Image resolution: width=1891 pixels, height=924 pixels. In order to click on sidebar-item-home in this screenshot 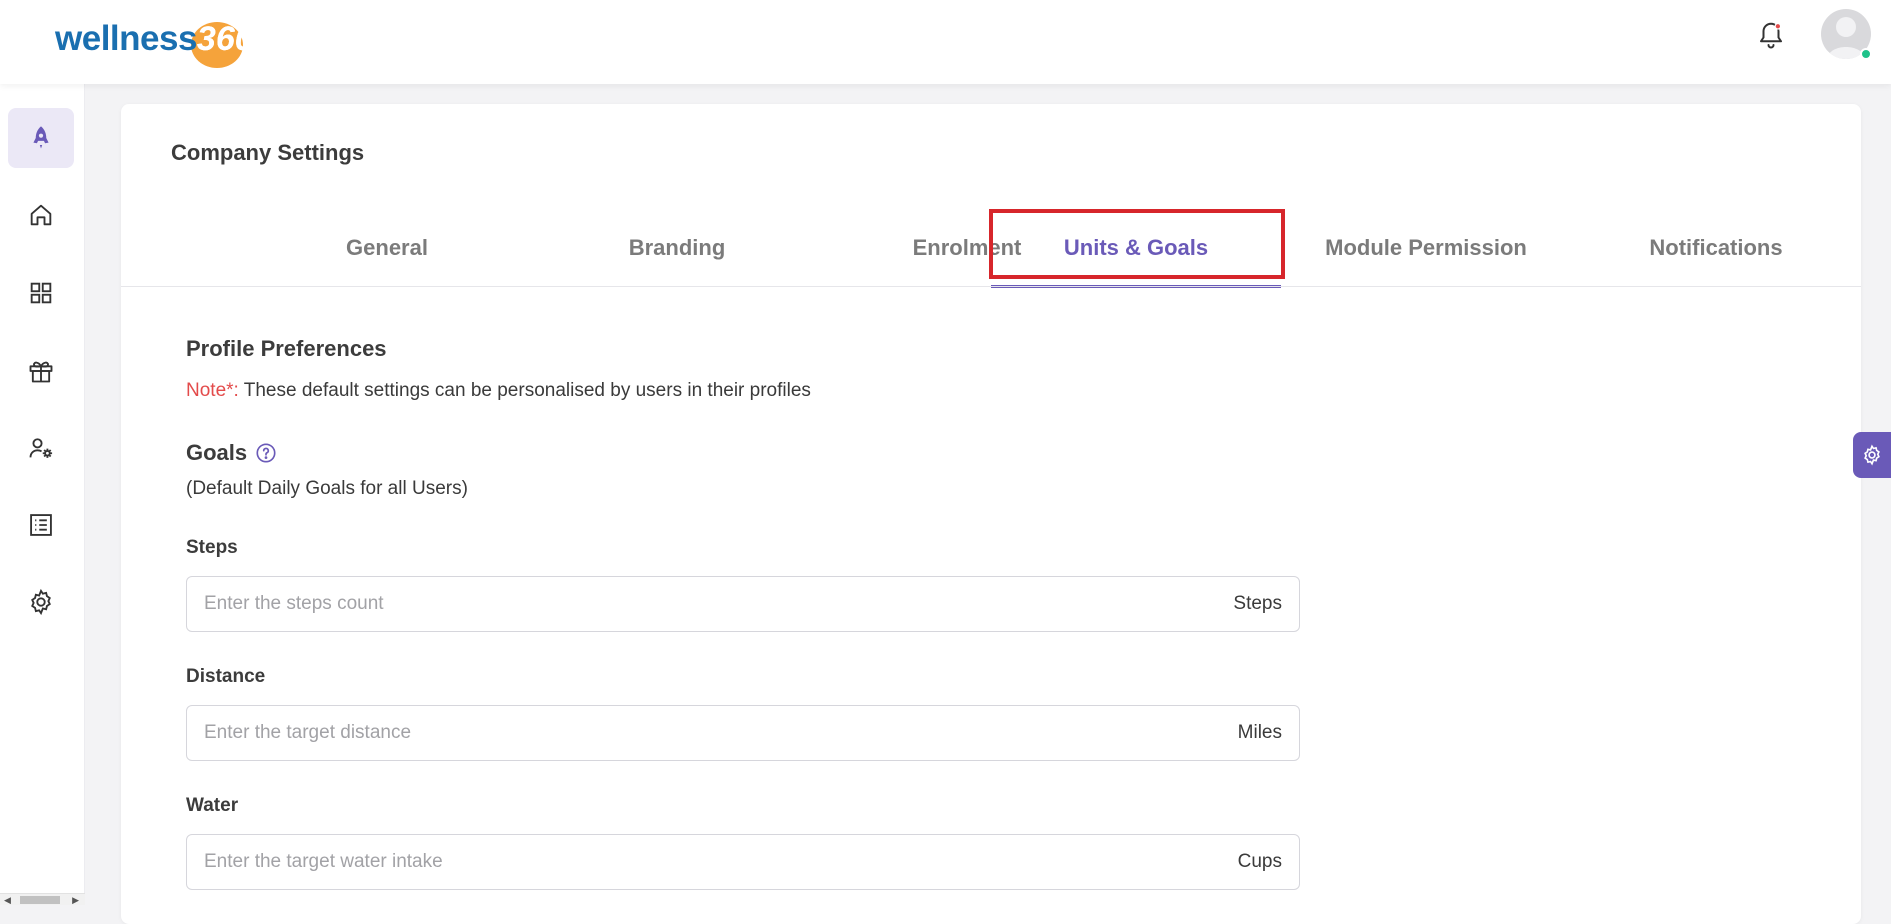, I will do `click(41, 215)`.